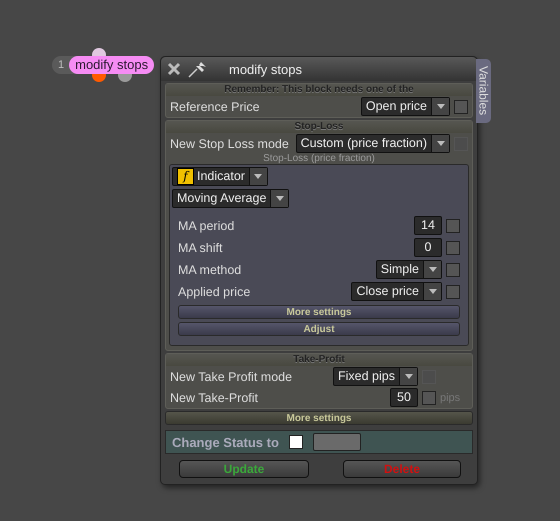  I want to click on sub-heading: Stop-Loss (price fraction), so click(319, 159).